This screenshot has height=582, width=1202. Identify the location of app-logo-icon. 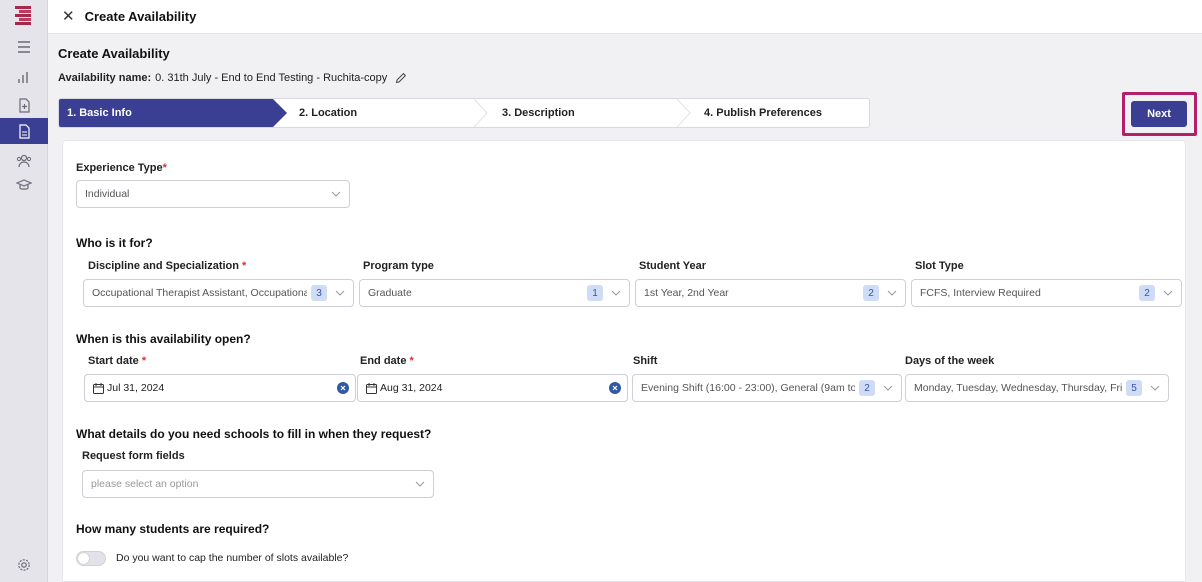
(23, 16).